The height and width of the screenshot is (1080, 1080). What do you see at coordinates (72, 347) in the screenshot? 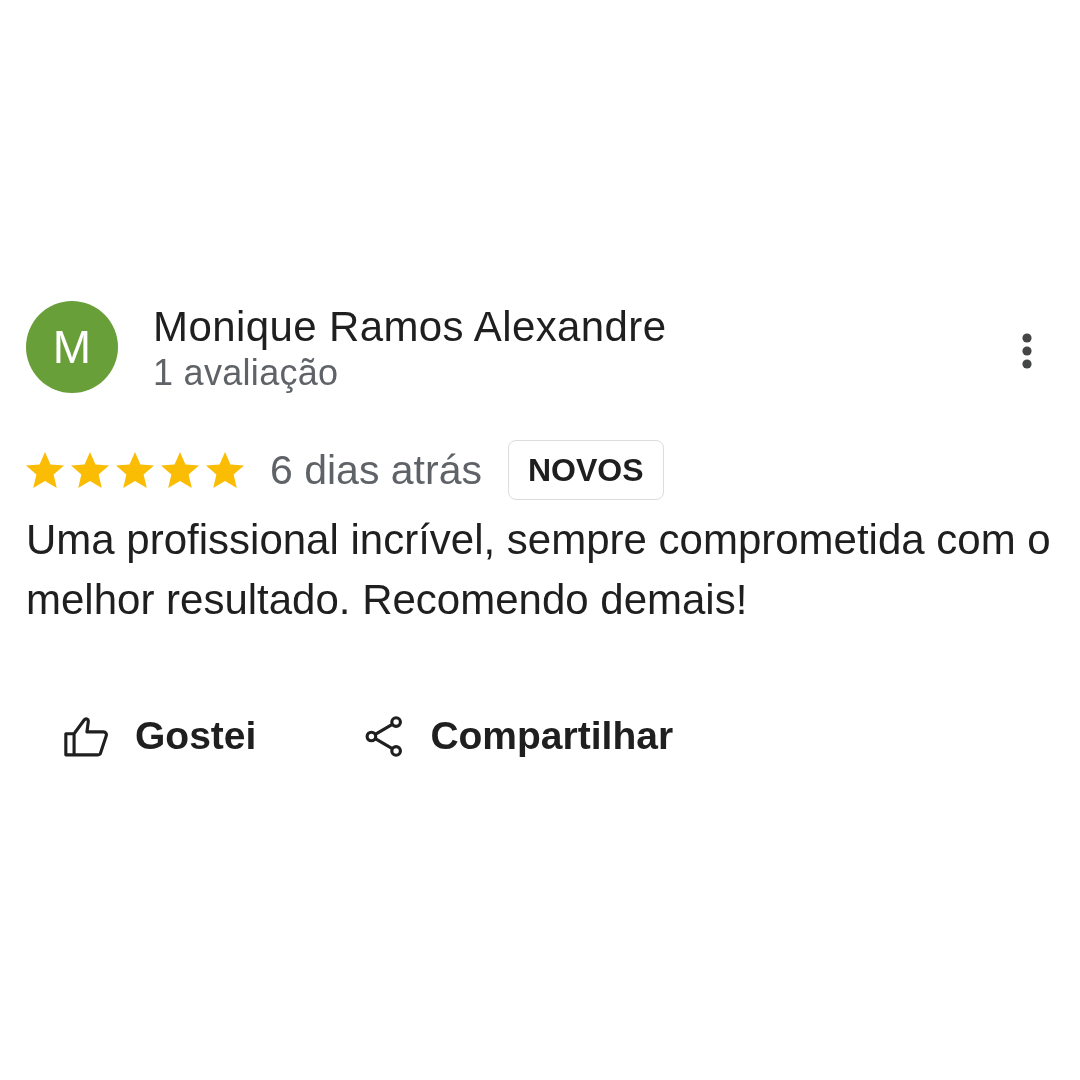
I see `avatar-circle: M` at bounding box center [72, 347].